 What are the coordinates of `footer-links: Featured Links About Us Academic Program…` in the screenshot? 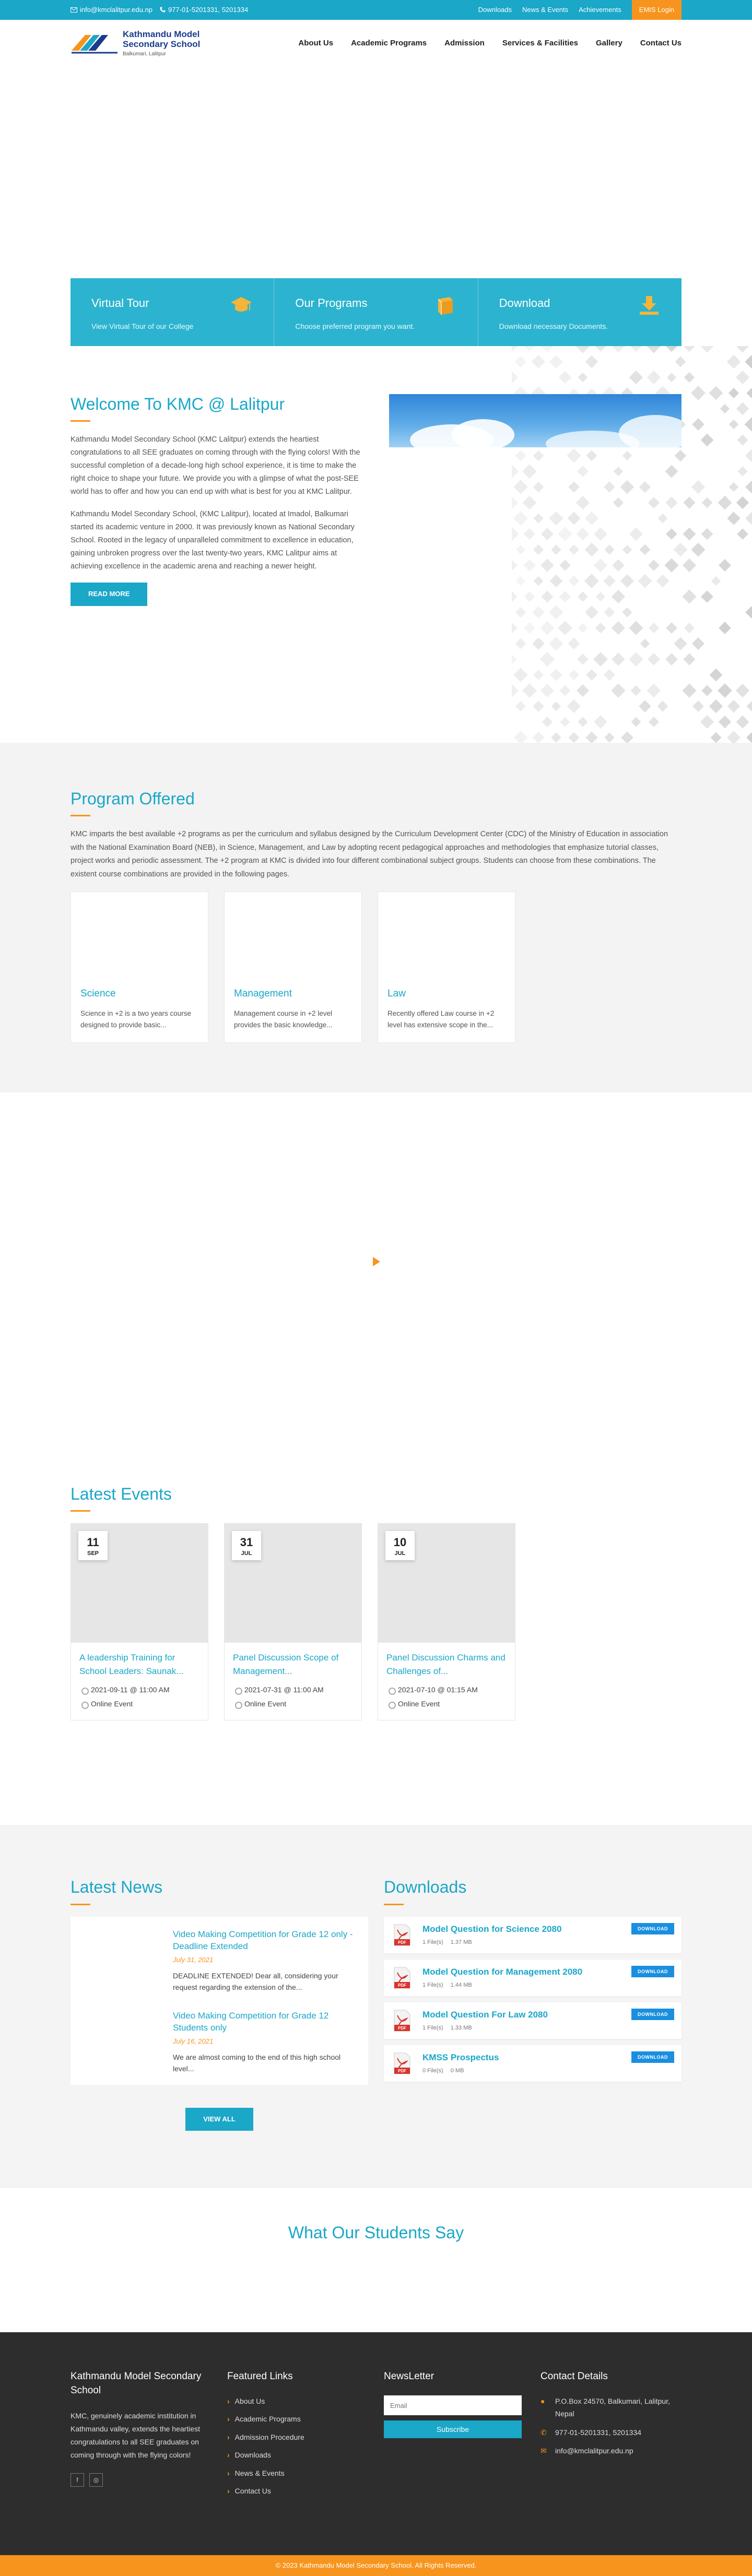 It's located at (297, 2436).